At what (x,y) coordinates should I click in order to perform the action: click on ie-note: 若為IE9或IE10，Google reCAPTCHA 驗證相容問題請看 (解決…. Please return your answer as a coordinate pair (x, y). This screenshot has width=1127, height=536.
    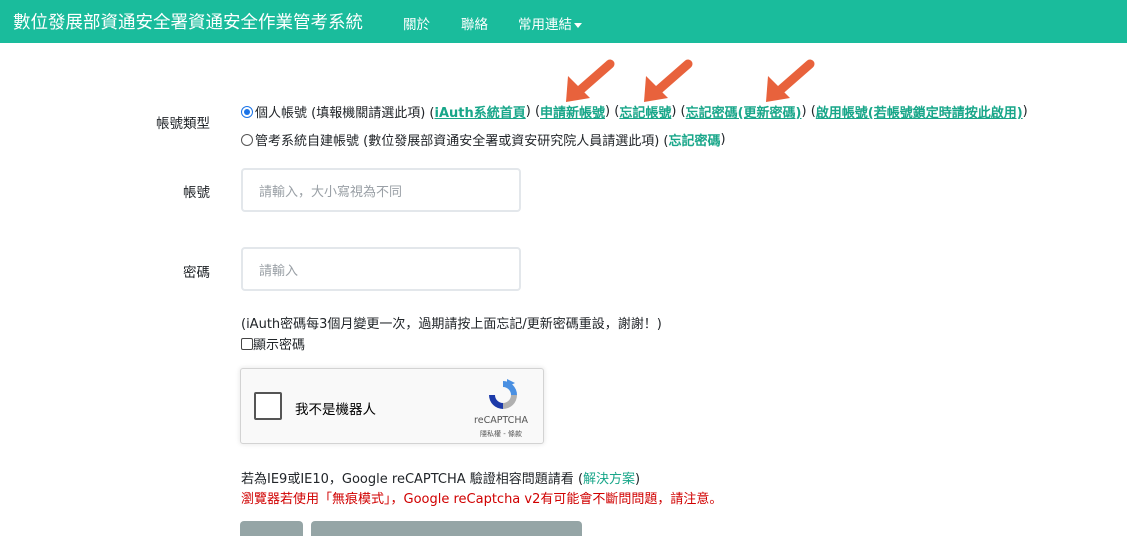
    Looking at the image, I should click on (440, 477).